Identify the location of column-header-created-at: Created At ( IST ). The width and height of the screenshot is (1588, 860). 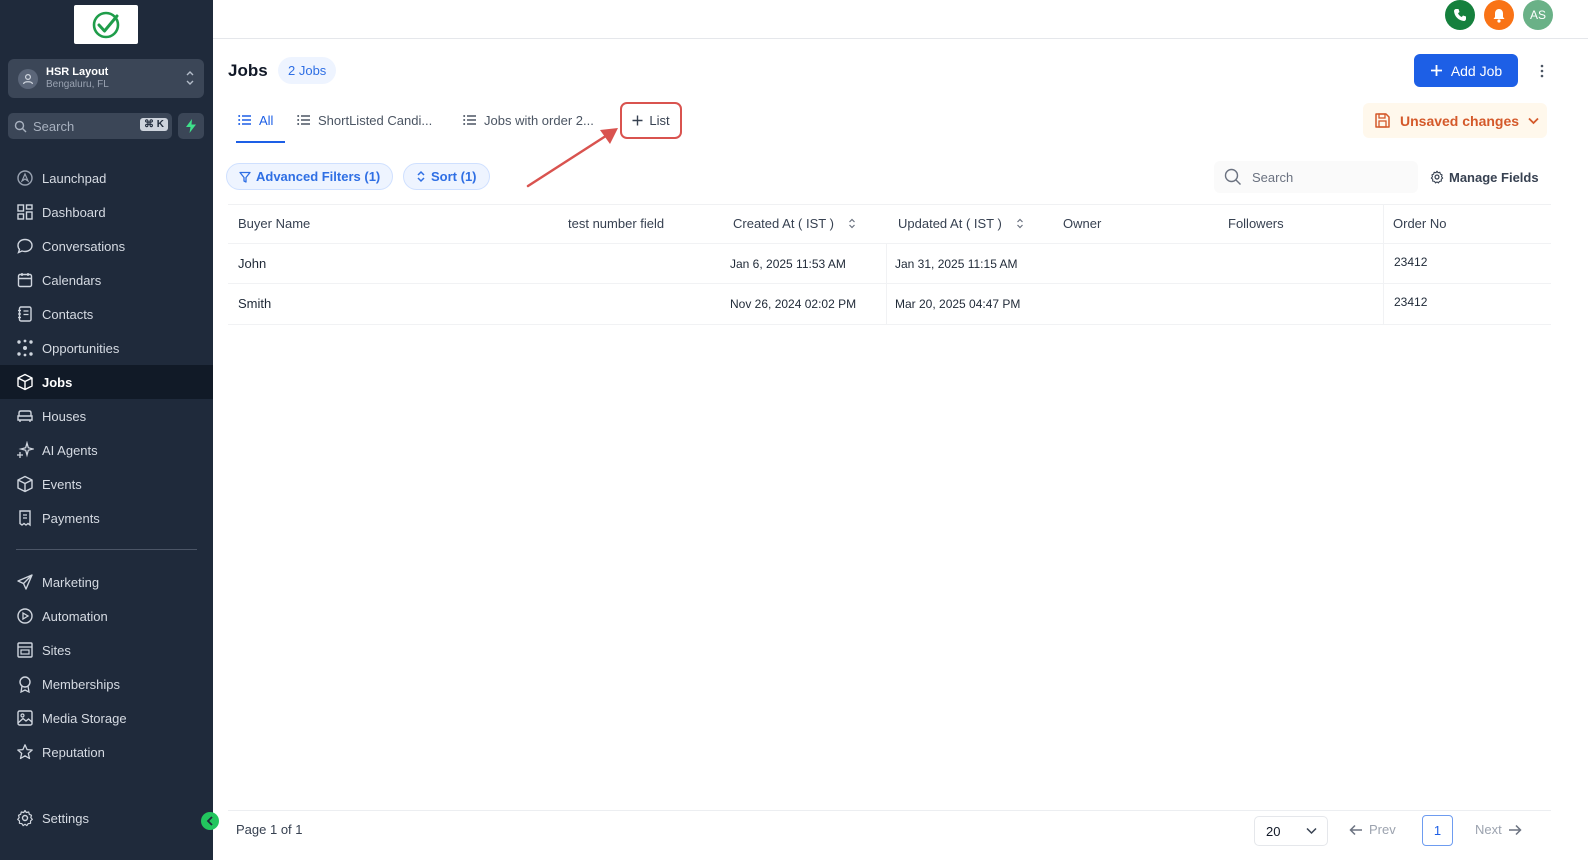
(794, 223).